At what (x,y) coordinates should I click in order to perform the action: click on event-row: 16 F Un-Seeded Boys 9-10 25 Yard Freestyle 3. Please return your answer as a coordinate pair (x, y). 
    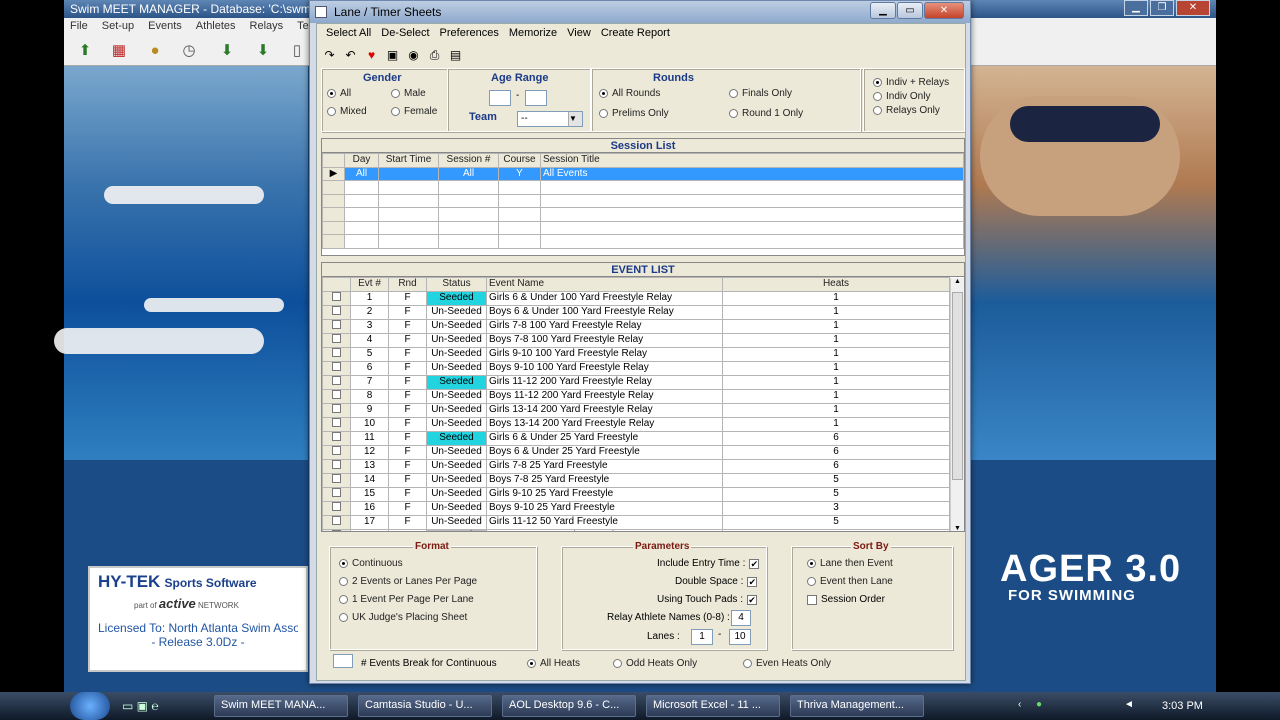
    Looking at the image, I should click on (636, 508).